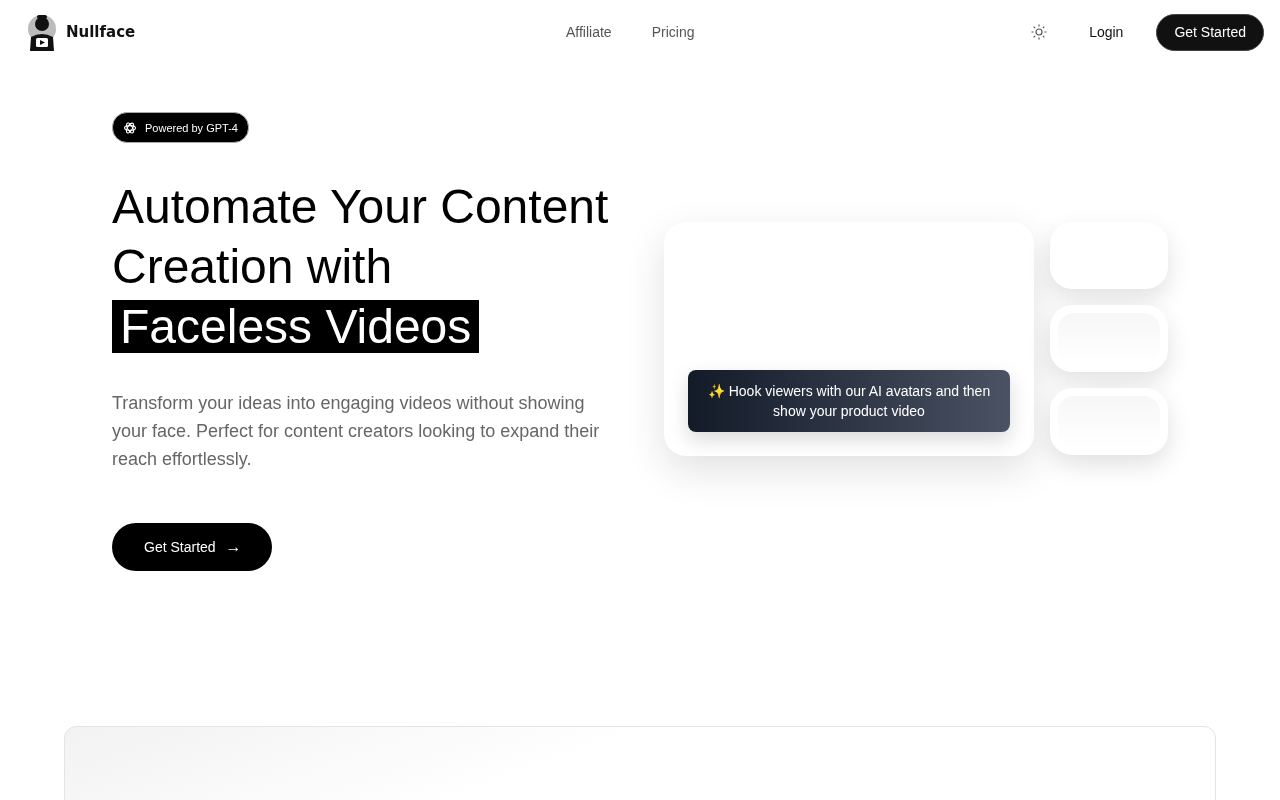 This screenshot has height=800, width=1280. I want to click on hero-title-highlight: Faceless Videos, so click(296, 326).